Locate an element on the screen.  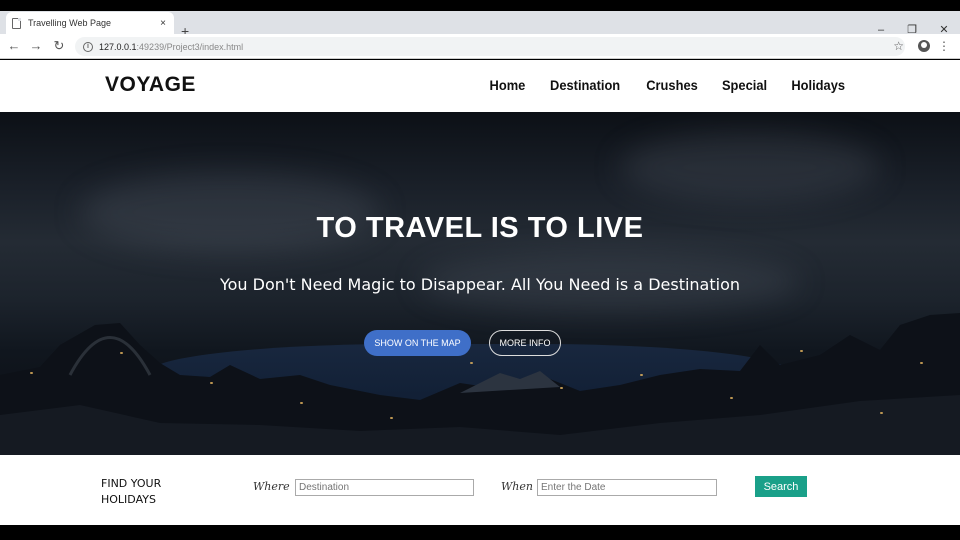
where-label: Where is located at coordinates (271, 486).